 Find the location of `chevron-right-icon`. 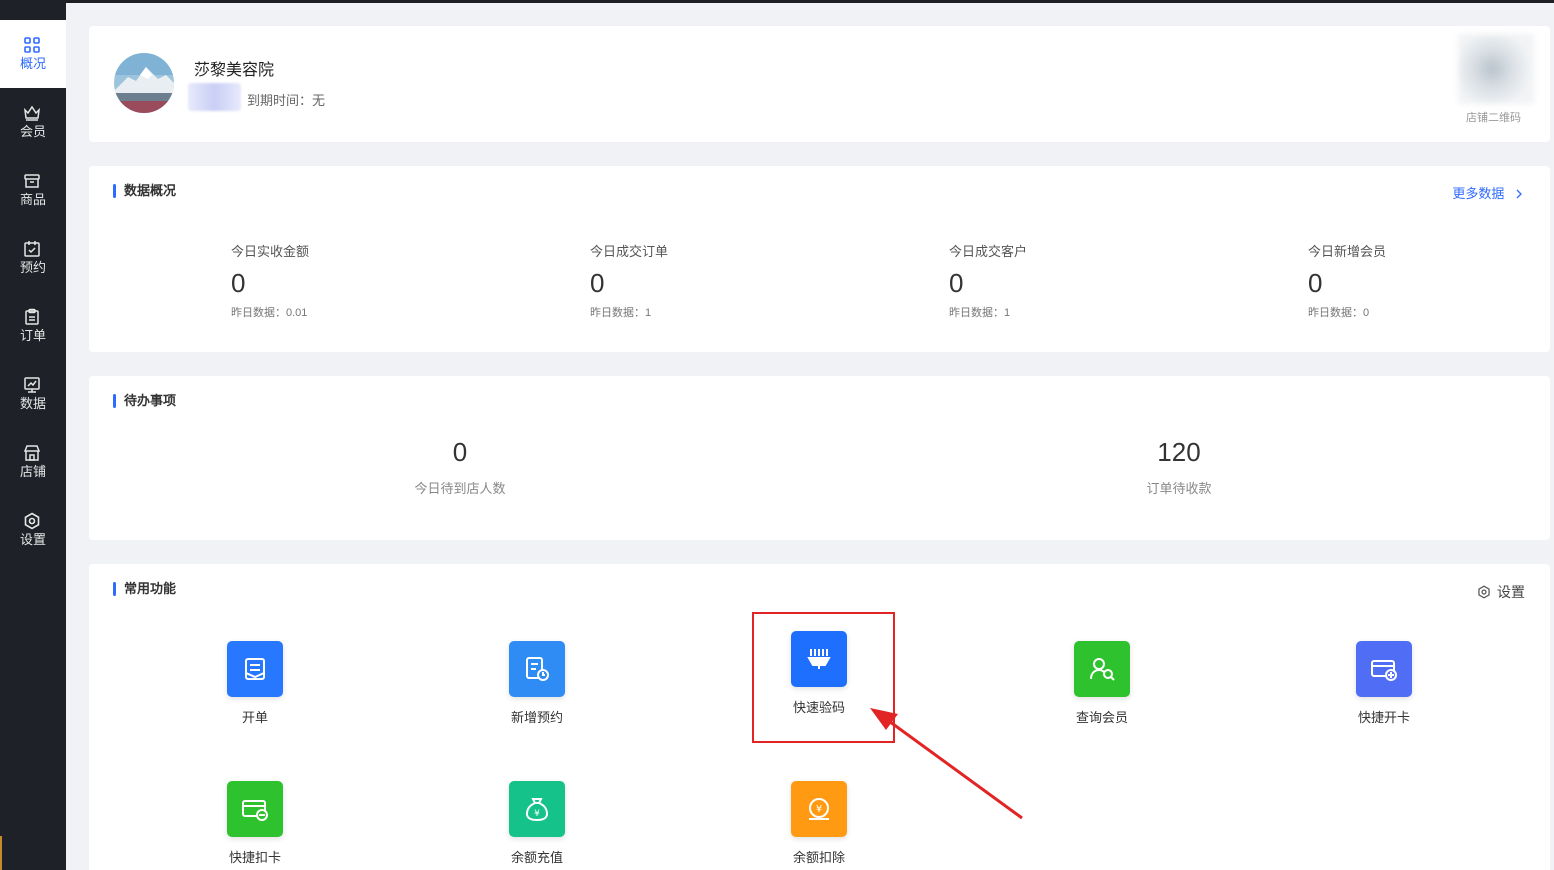

chevron-right-icon is located at coordinates (1519, 194).